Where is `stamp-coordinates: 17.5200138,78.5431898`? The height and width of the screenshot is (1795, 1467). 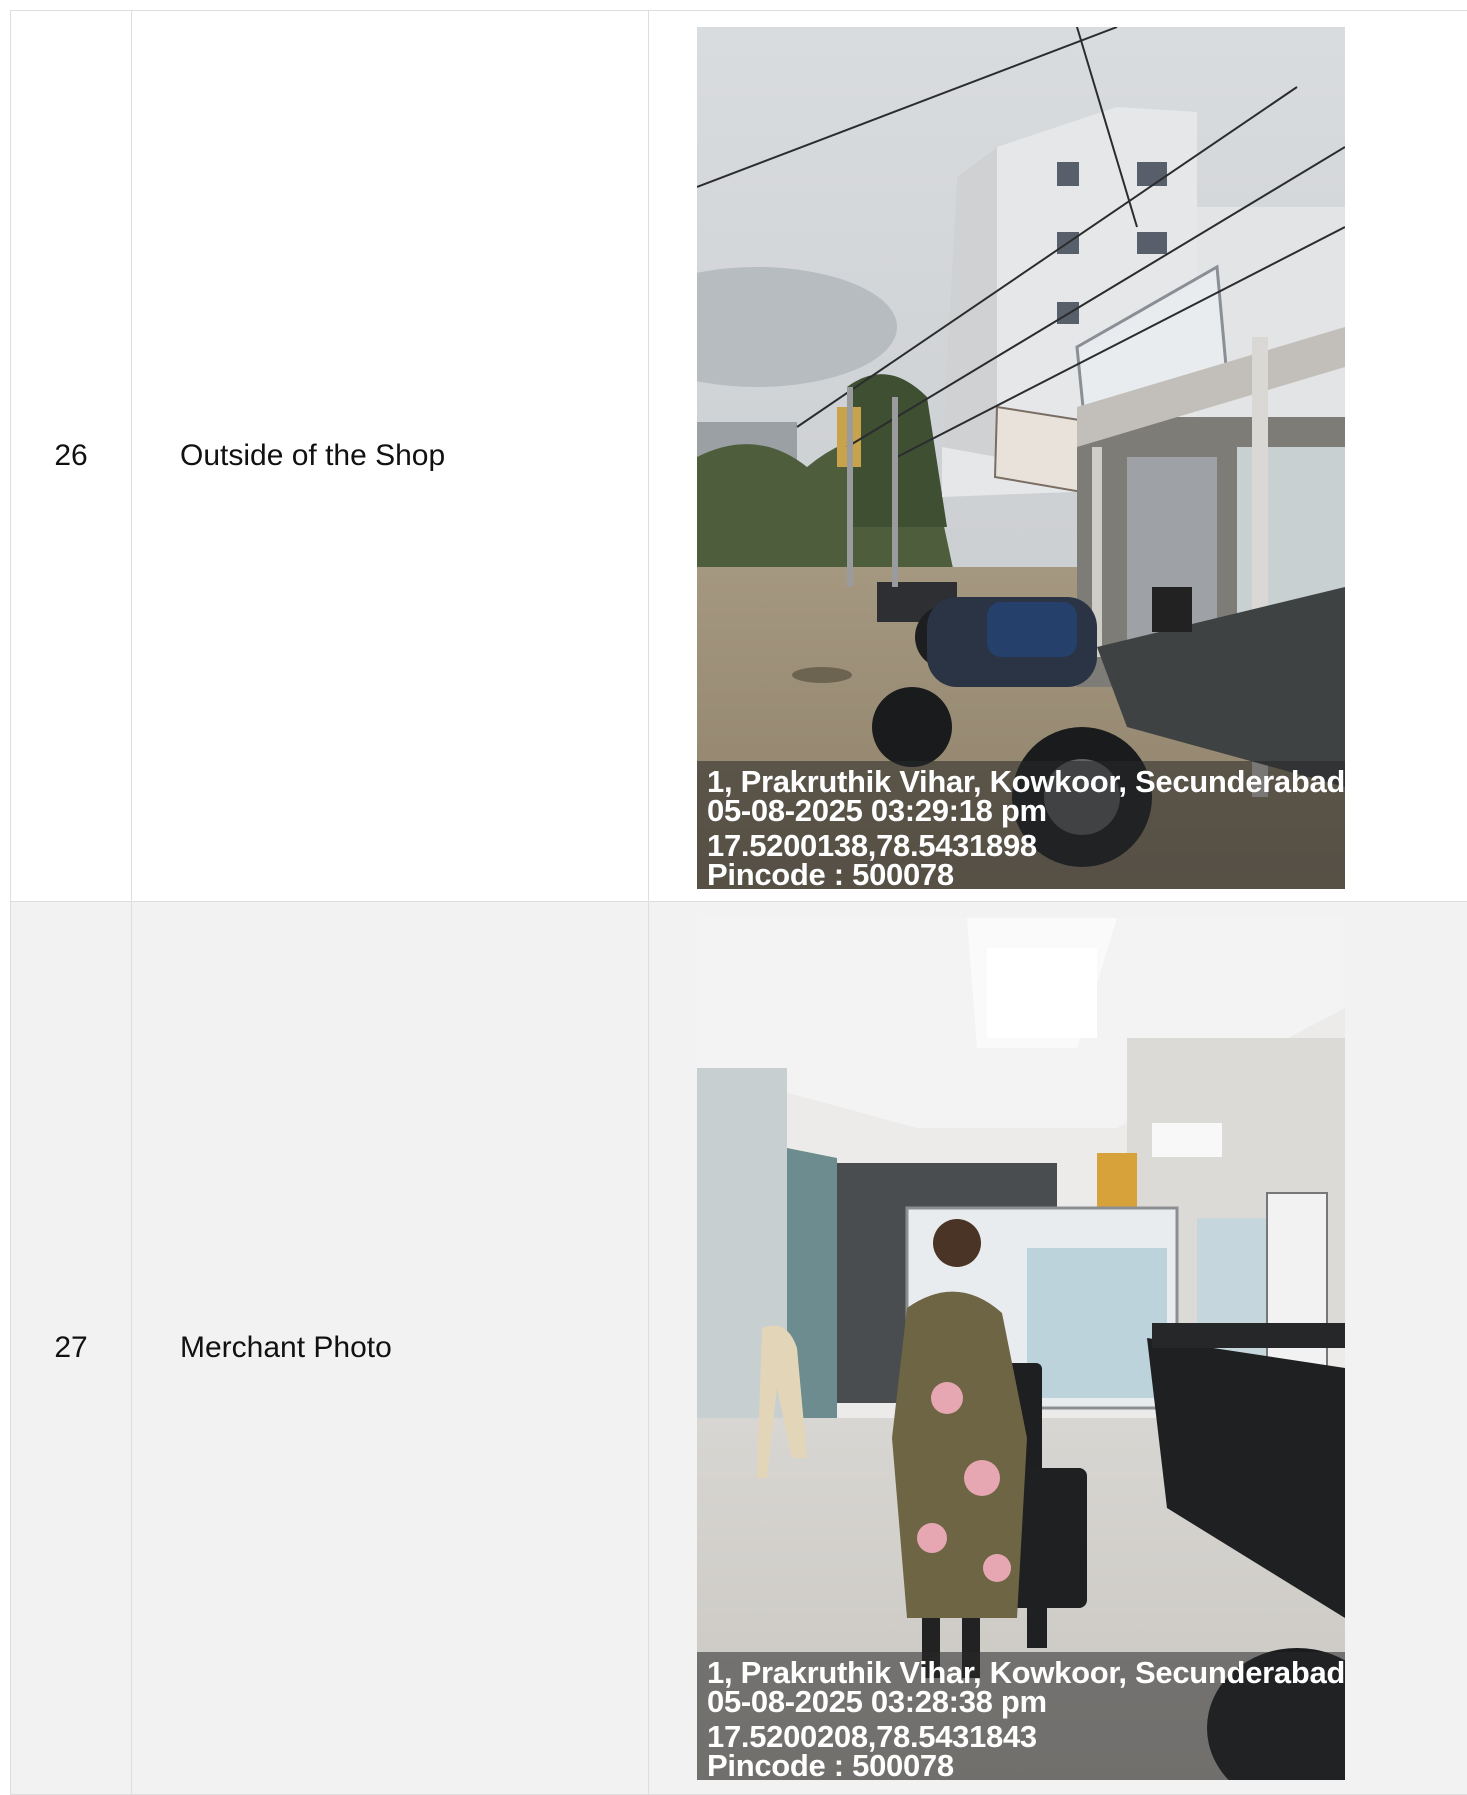
stamp-coordinates: 17.5200138,78.5431898 is located at coordinates (1026, 845).